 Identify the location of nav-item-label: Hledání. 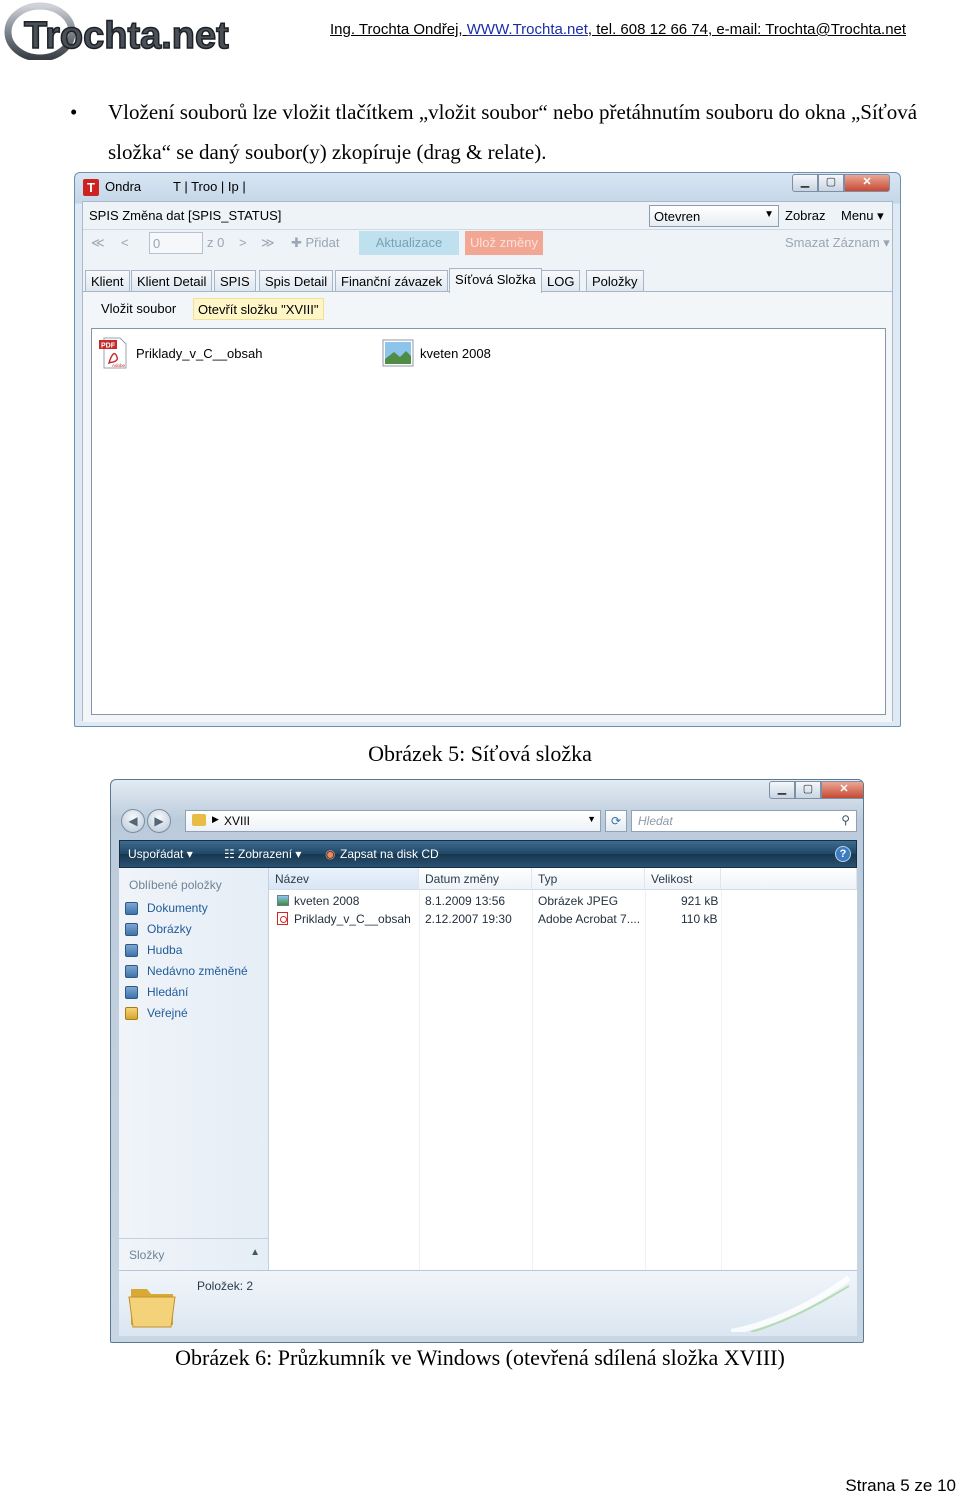
(168, 992).